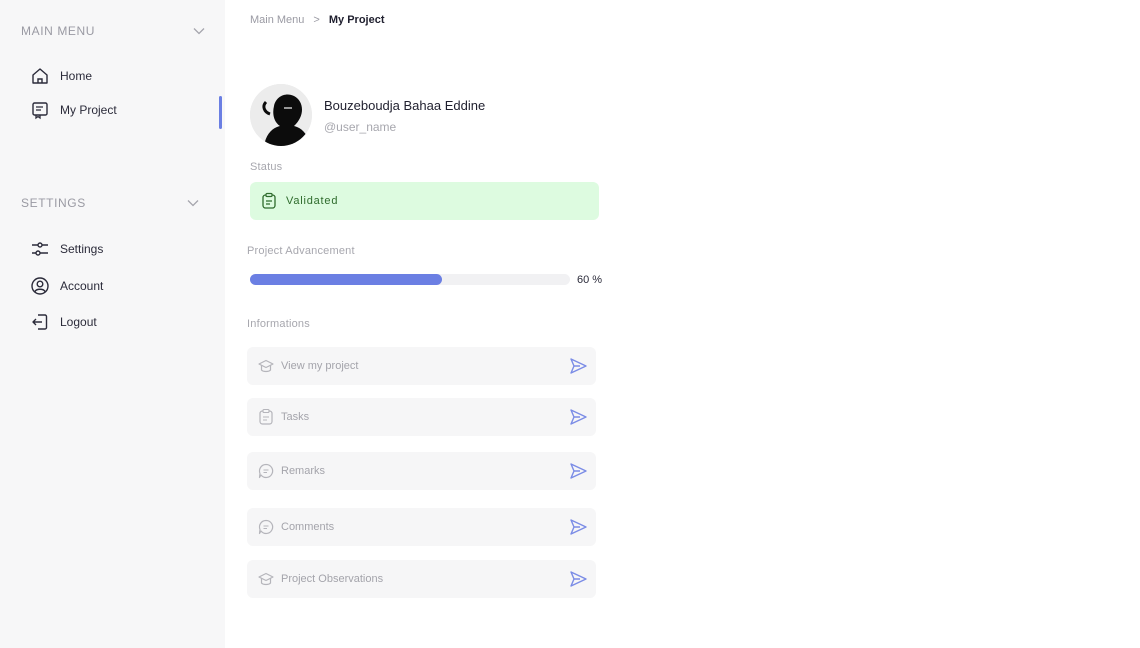  What do you see at coordinates (405, 105) in the screenshot?
I see `user-name: Bouzeboudja Bahaa Eddine` at bounding box center [405, 105].